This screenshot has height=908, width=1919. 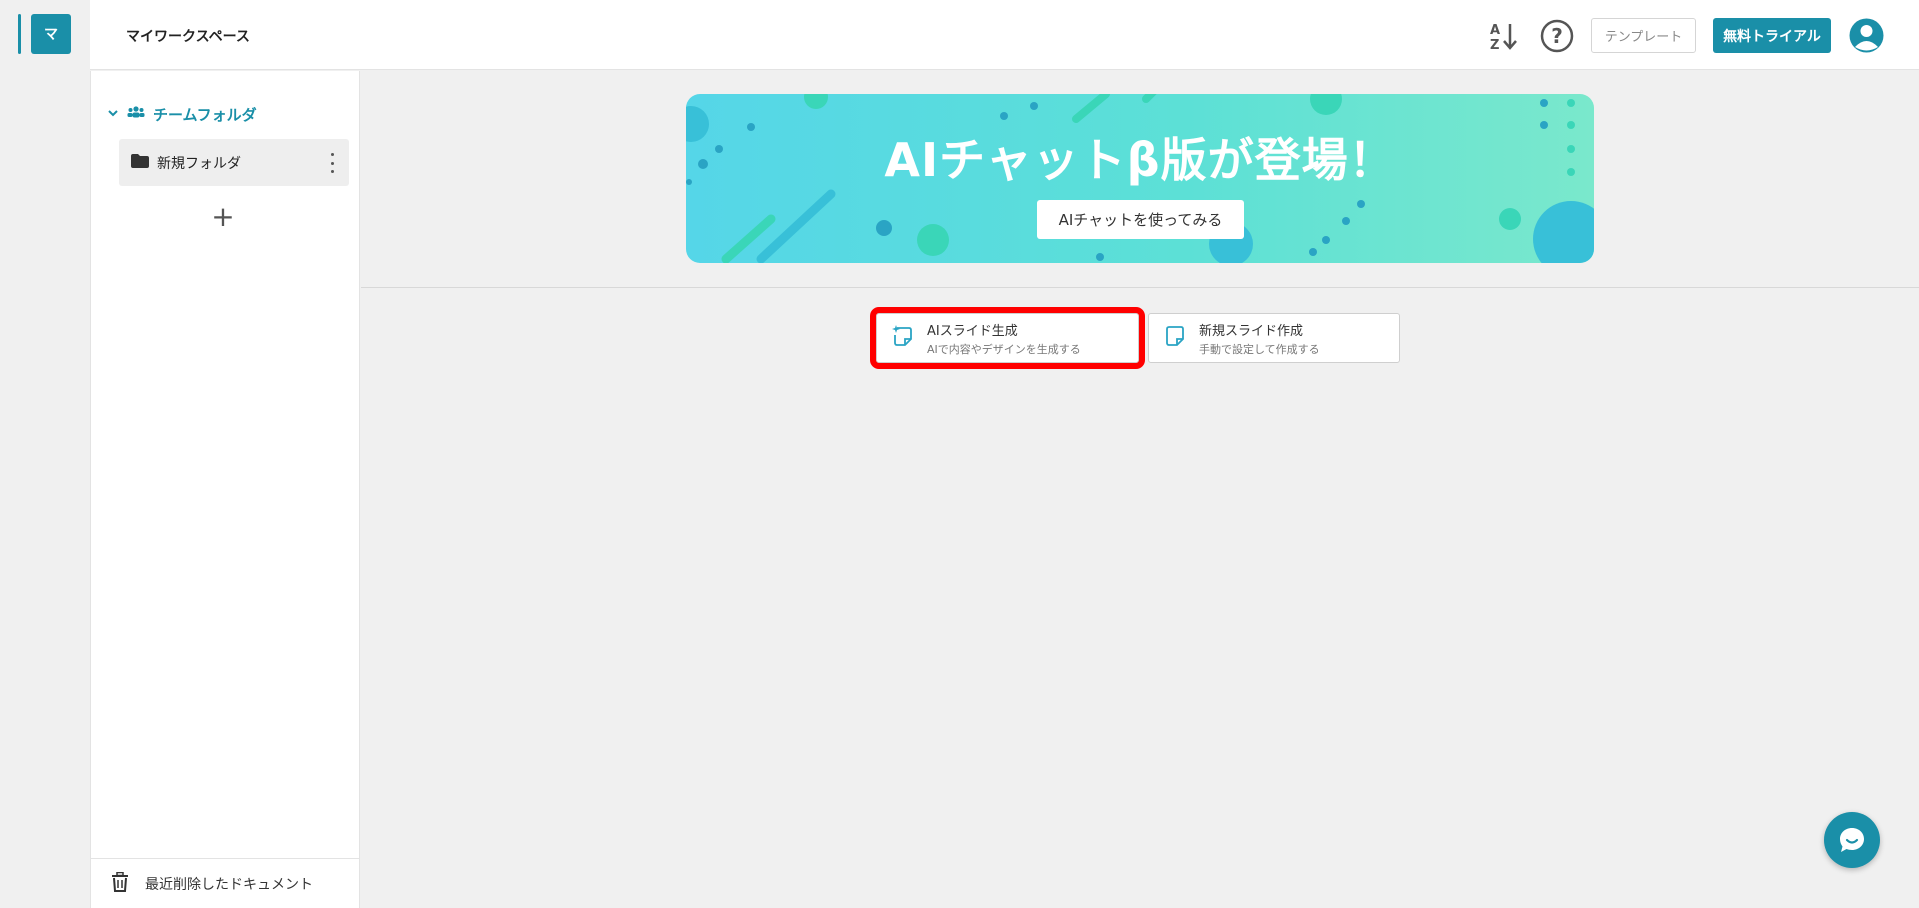 I want to click on team-icon, so click(x=136, y=114).